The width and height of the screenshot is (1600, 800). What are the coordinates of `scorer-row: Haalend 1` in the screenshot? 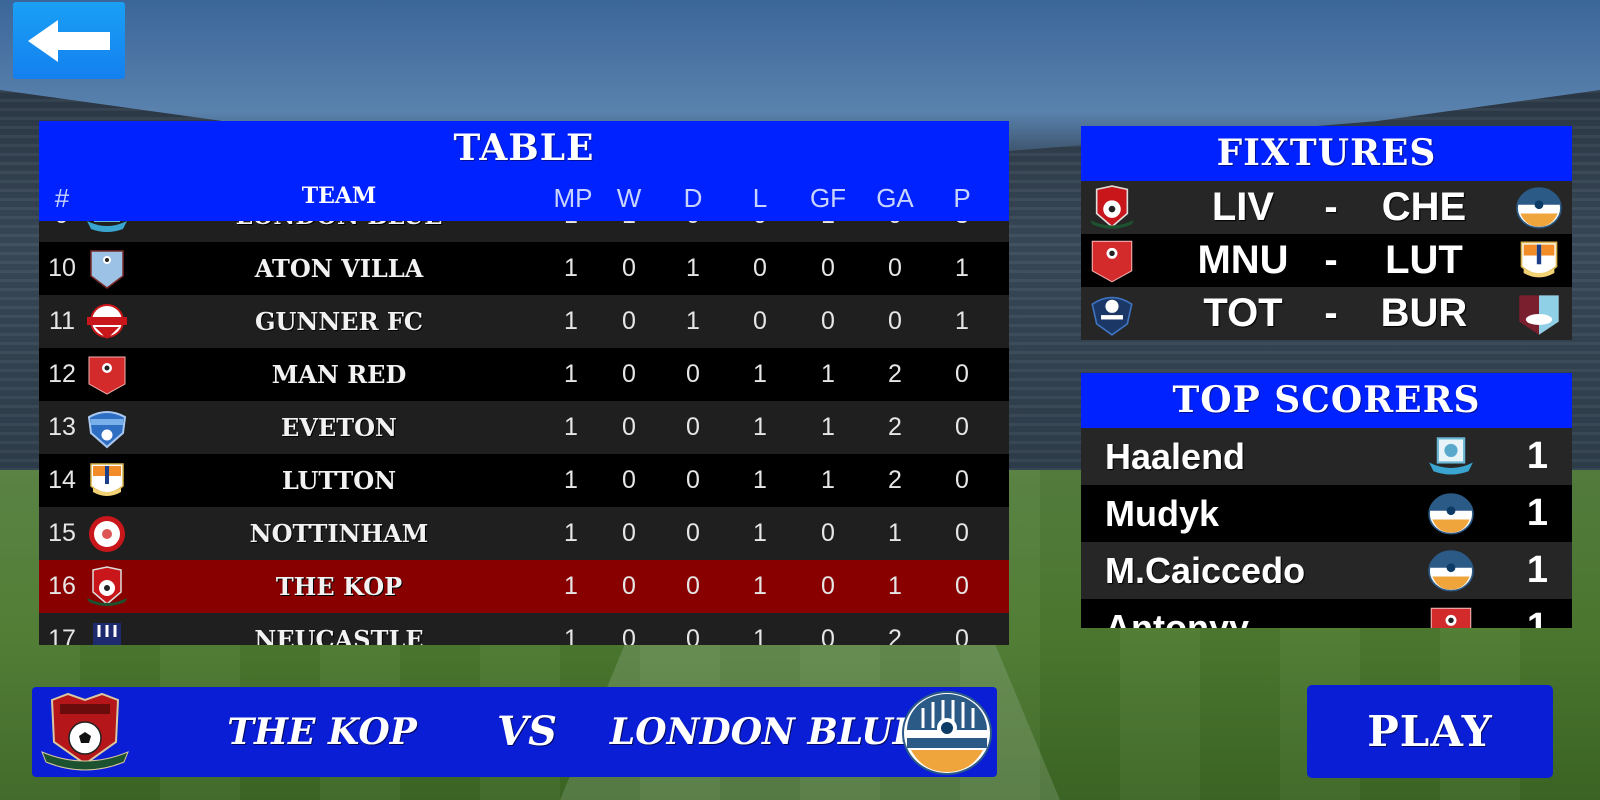 It's located at (1326, 456).